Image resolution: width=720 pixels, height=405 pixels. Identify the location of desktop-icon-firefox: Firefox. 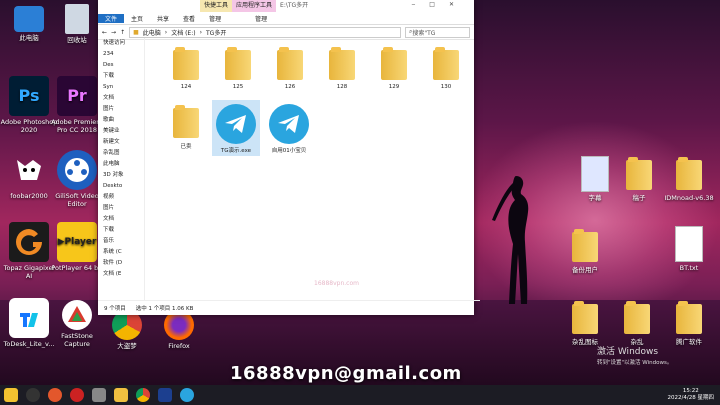
(179, 330).